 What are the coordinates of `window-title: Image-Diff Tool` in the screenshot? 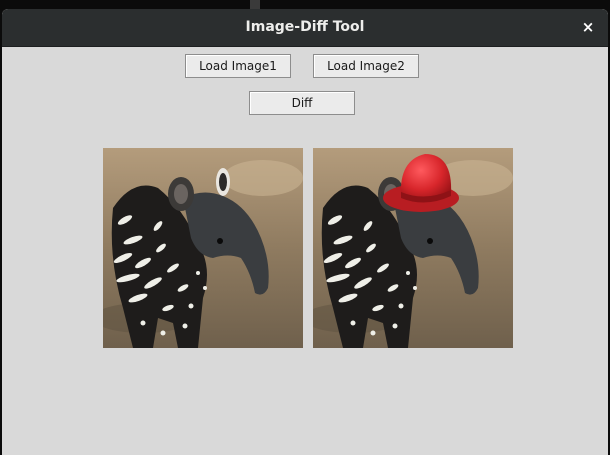 It's located at (305, 27).